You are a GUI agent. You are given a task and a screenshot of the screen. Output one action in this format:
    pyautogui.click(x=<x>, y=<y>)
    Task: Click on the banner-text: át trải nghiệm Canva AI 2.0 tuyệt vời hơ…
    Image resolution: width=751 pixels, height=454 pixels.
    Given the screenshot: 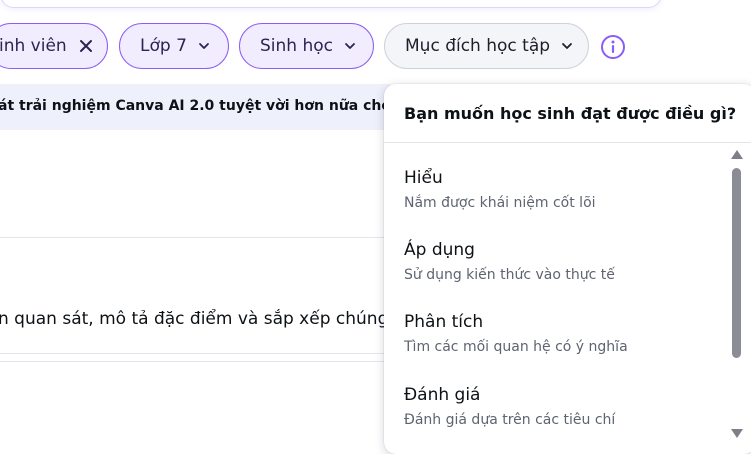 What is the action you would take?
    pyautogui.click(x=195, y=106)
    